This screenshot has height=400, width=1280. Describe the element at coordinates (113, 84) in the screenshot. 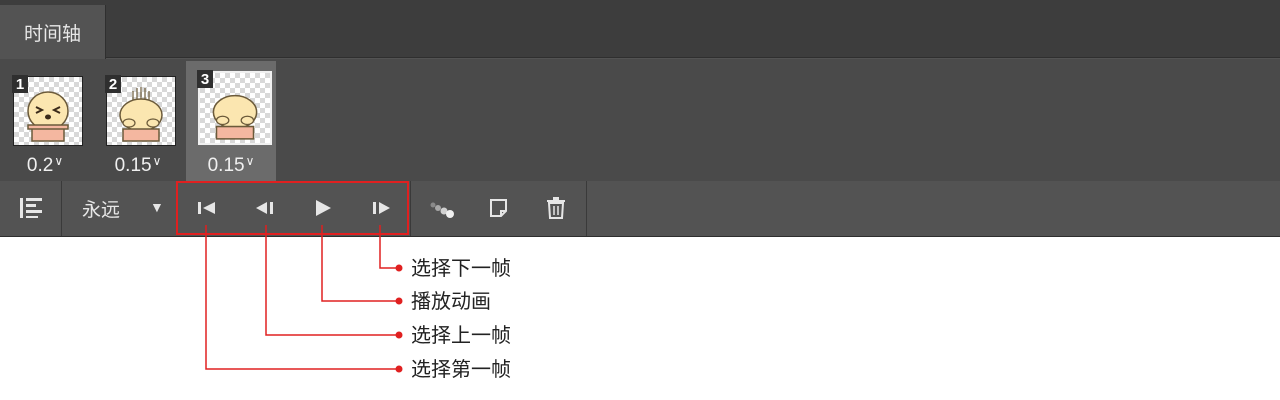

I see `frame-number: 2` at that location.